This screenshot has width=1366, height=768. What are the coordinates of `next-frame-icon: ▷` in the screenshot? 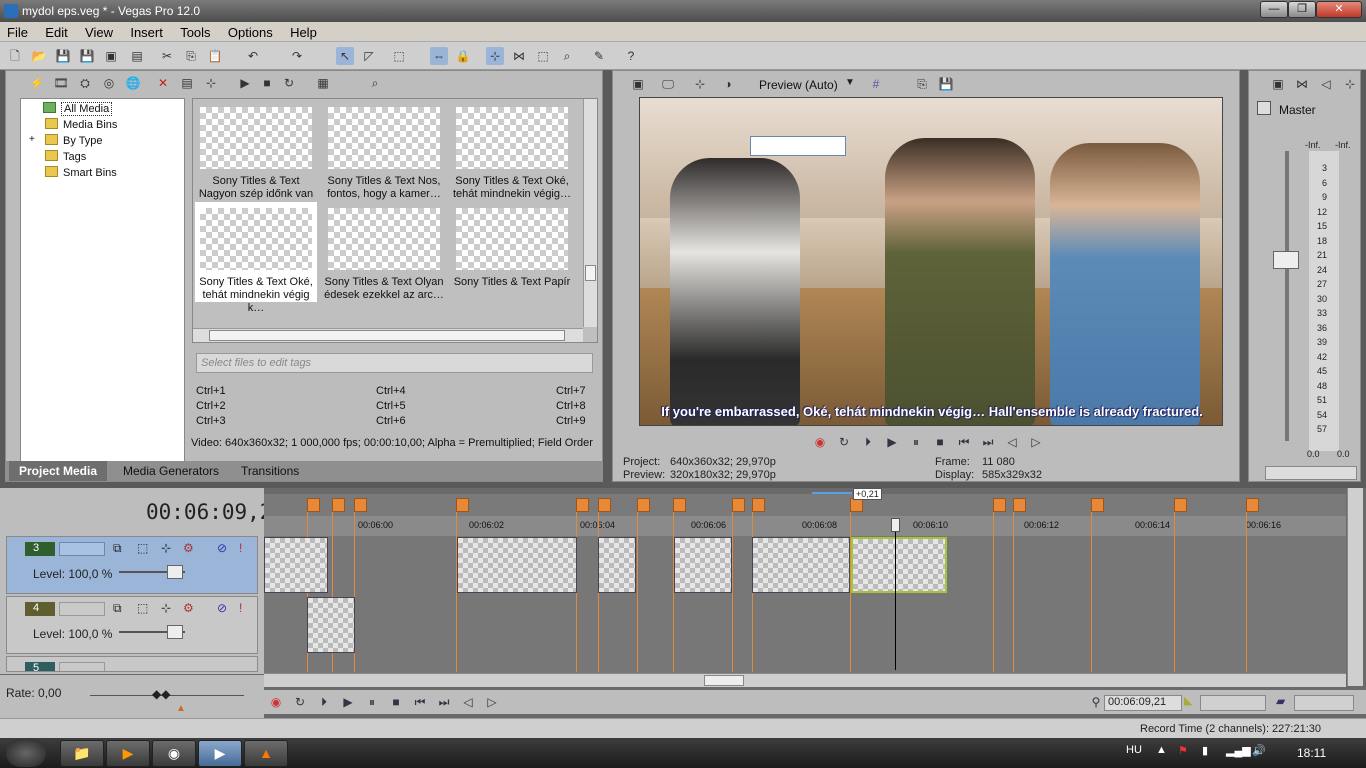 It's located at (492, 702).